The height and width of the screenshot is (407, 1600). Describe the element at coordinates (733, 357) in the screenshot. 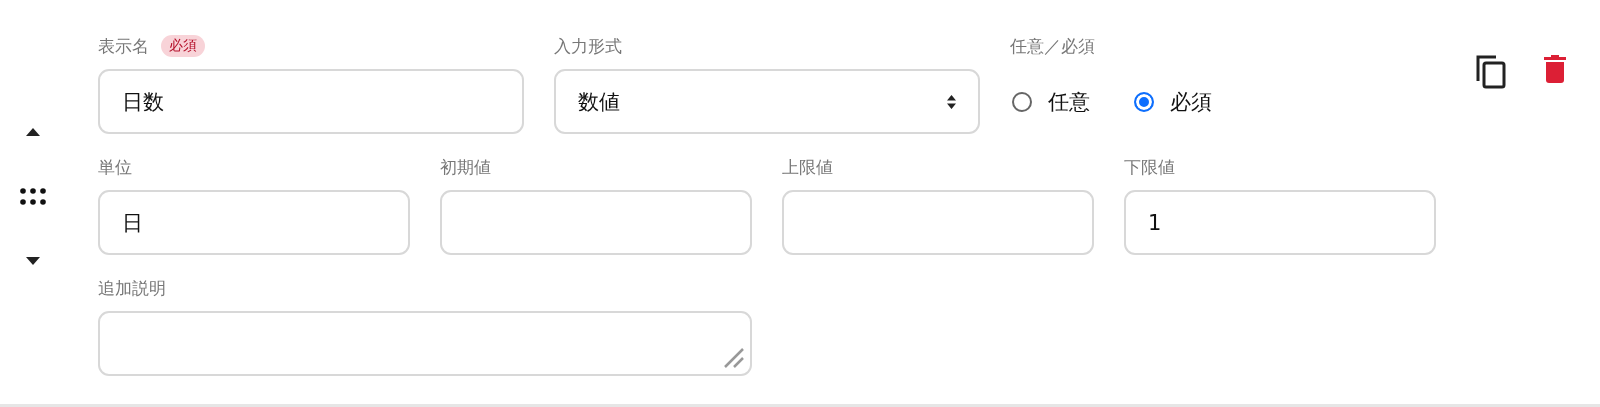

I see `resize-grip-icon` at that location.